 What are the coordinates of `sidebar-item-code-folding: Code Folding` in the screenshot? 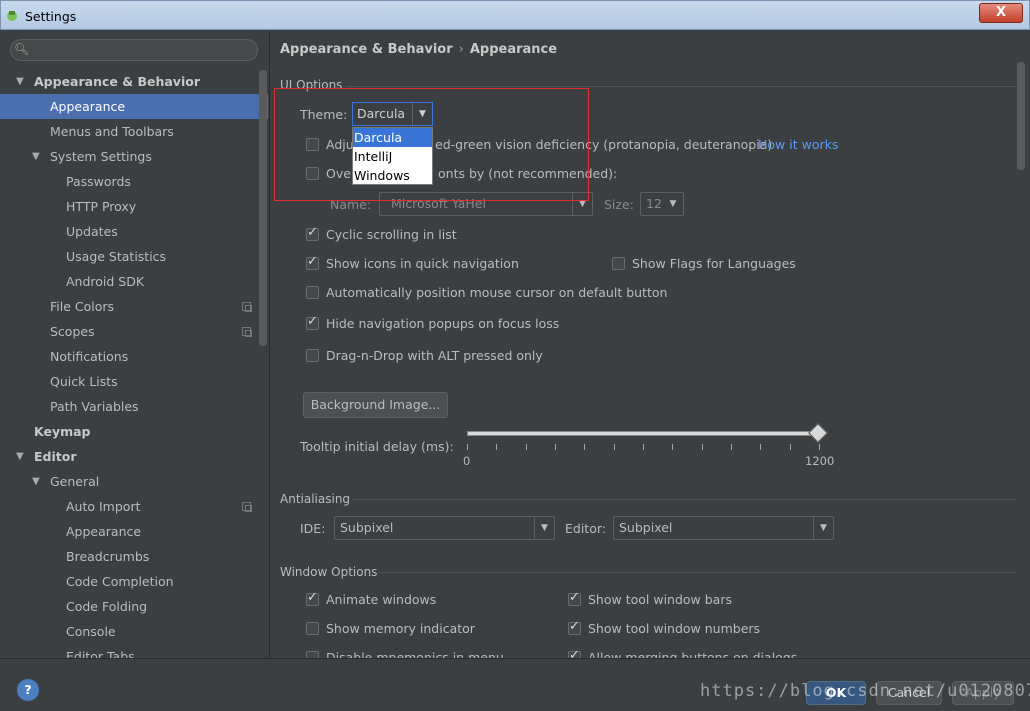 It's located at (134, 606).